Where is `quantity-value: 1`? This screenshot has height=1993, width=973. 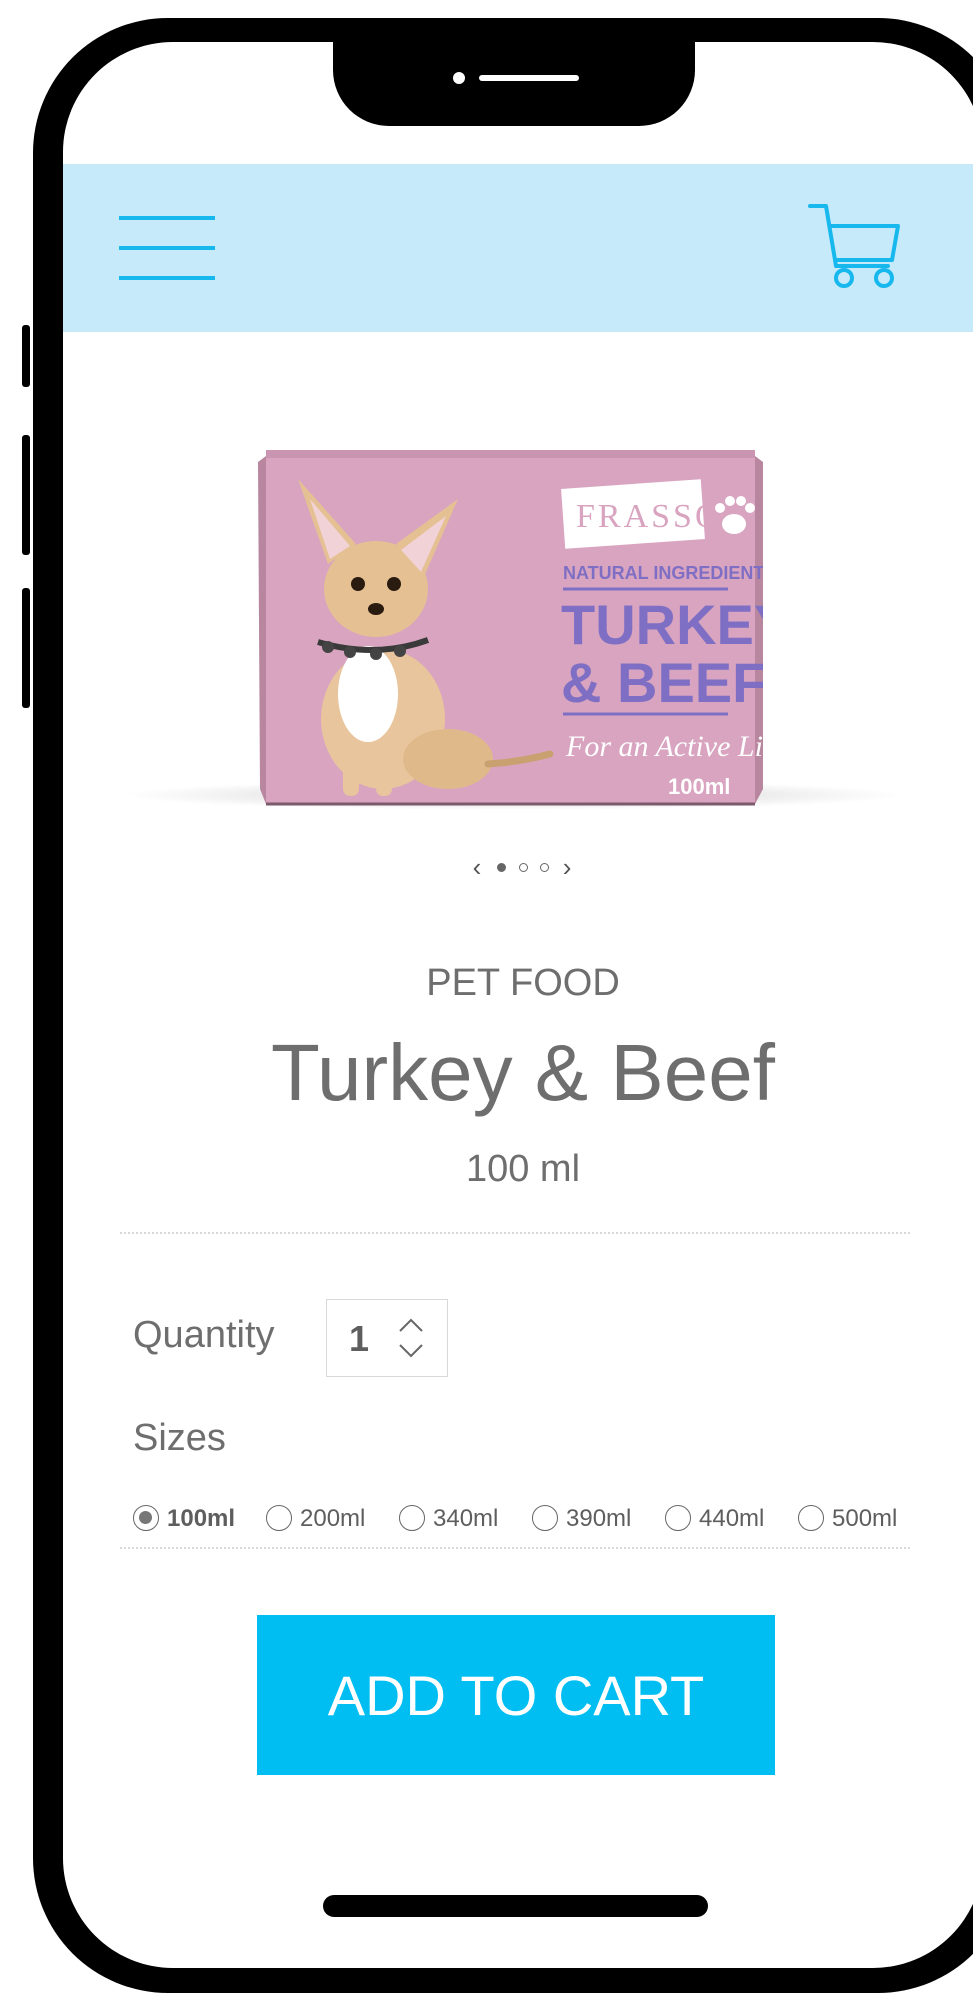
quantity-value: 1 is located at coordinates (359, 1339).